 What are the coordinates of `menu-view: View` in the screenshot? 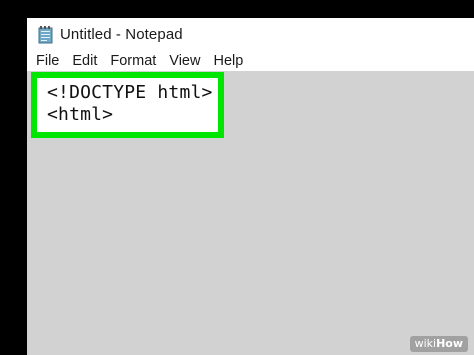 It's located at (184, 61).